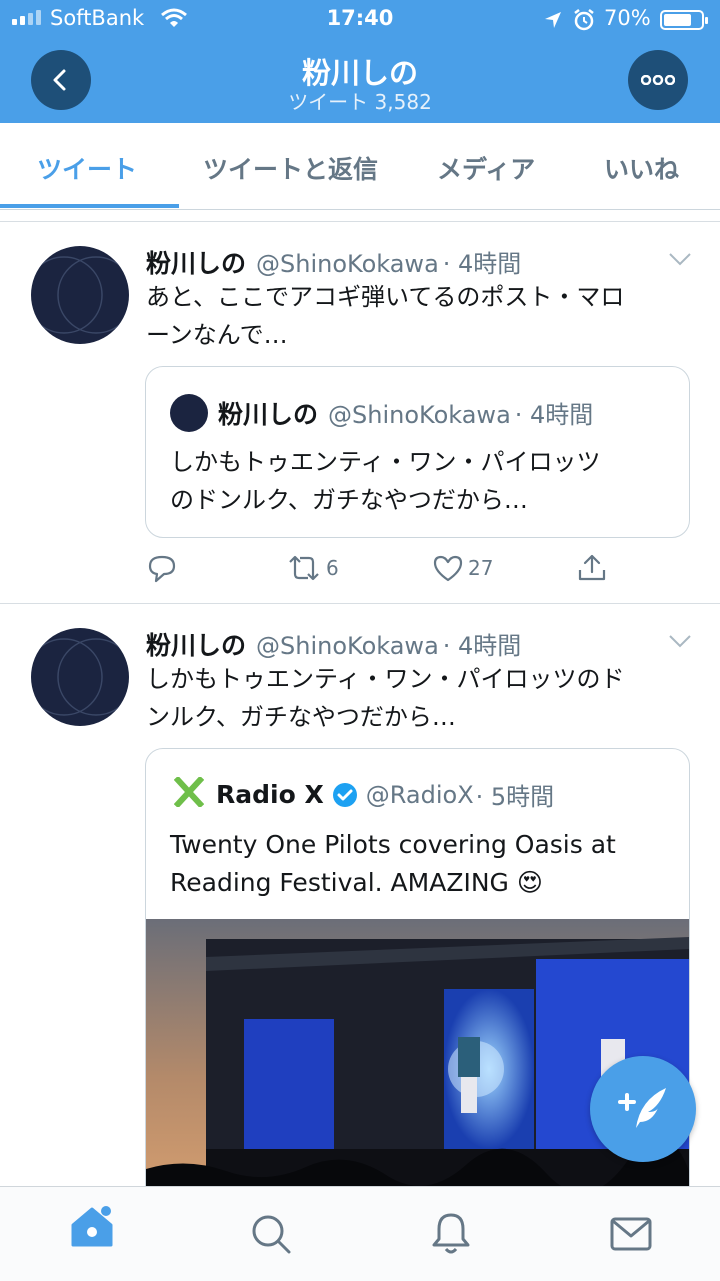  I want to click on like-button: 27, so click(462, 568).